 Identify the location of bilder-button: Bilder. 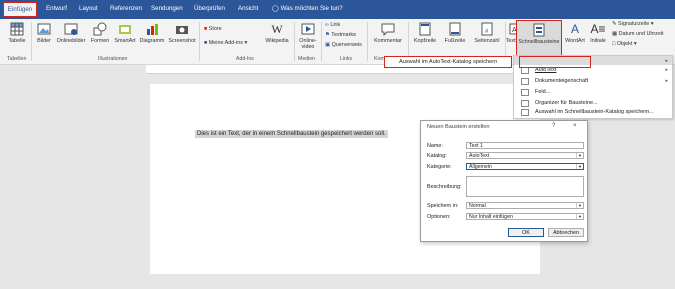
(44, 33).